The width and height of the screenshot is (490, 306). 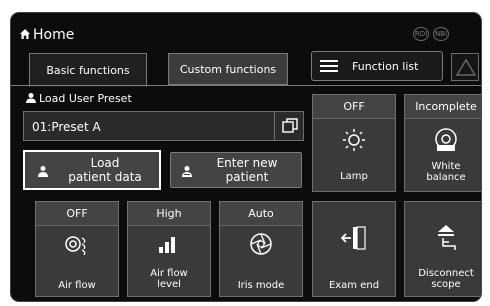 I want to click on preset-value: 01:Preset A, so click(x=66, y=127).